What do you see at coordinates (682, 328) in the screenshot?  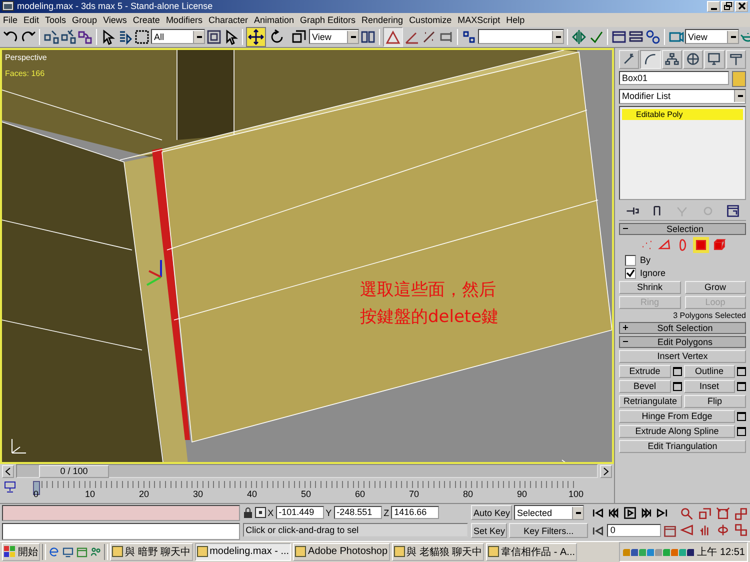 I see `soft-selection-rollout-header: Soft Selection` at bounding box center [682, 328].